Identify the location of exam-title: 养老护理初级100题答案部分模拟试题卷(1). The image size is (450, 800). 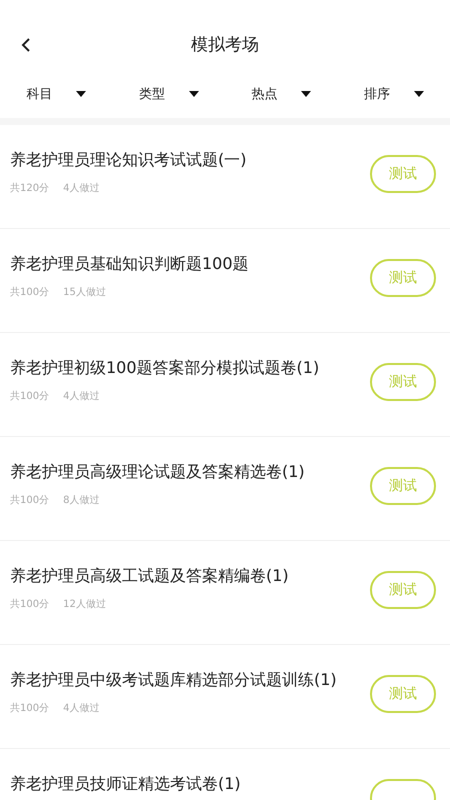
(165, 368).